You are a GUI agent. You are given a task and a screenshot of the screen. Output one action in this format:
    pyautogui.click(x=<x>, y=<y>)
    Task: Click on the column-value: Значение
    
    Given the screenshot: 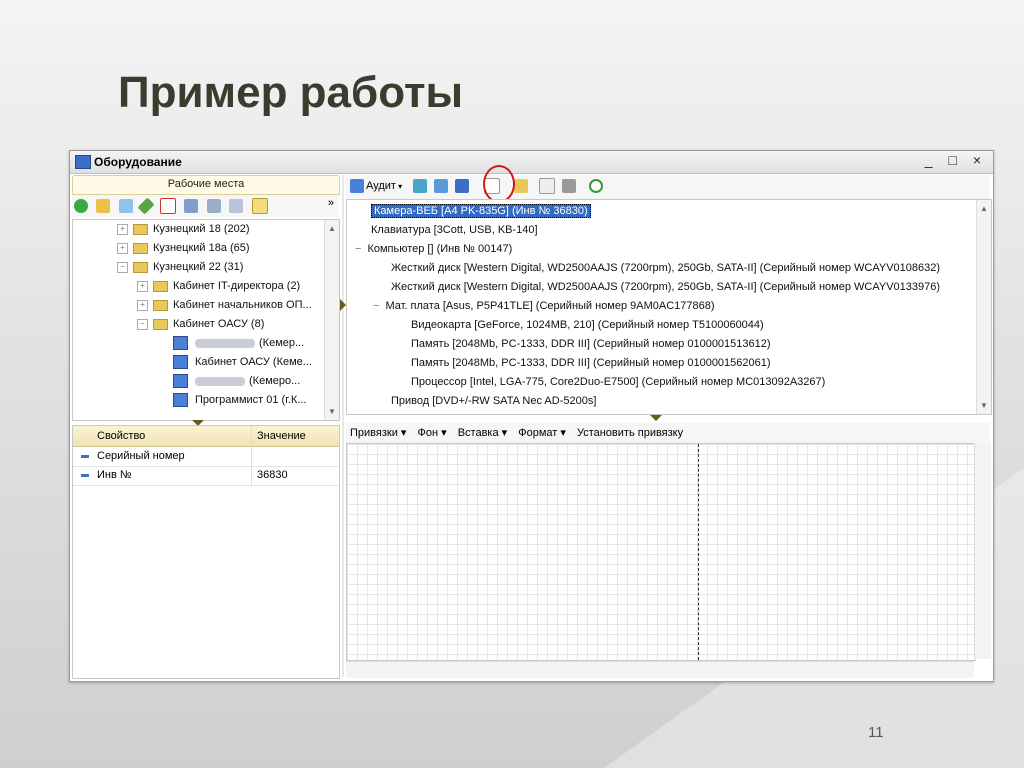 What is the action you would take?
    pyautogui.click(x=281, y=436)
    